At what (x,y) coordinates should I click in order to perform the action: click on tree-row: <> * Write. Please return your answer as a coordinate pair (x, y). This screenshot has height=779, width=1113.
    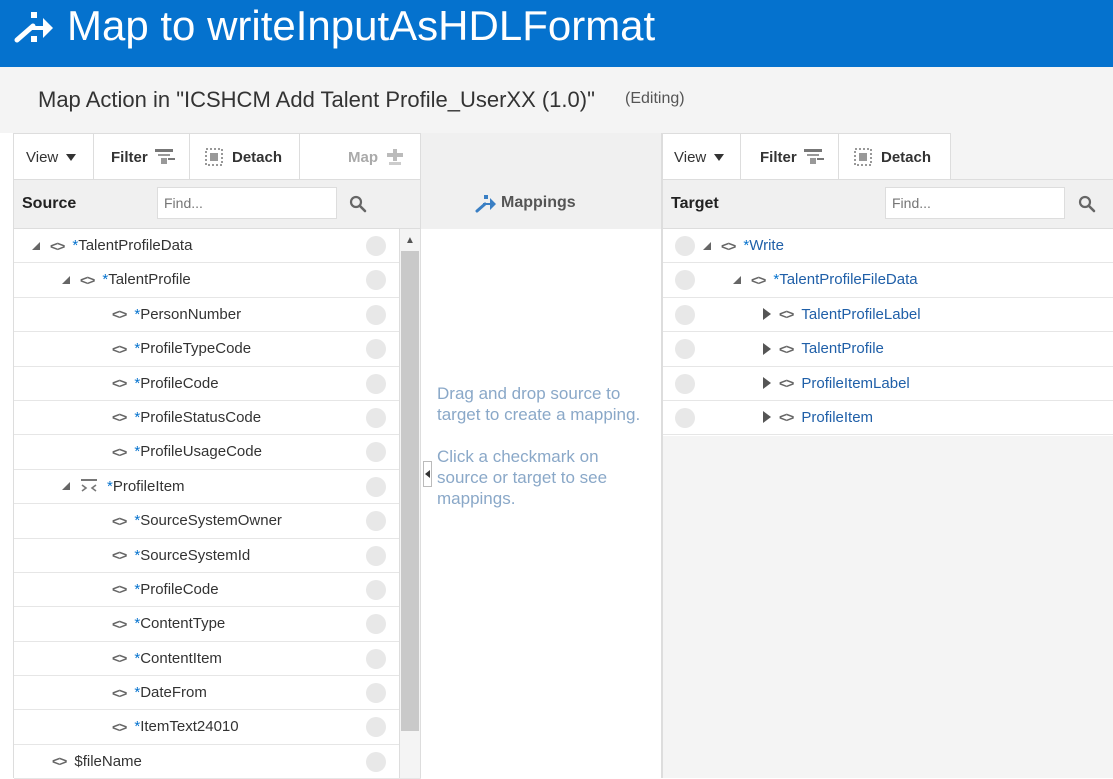
    Looking at the image, I should click on (888, 246).